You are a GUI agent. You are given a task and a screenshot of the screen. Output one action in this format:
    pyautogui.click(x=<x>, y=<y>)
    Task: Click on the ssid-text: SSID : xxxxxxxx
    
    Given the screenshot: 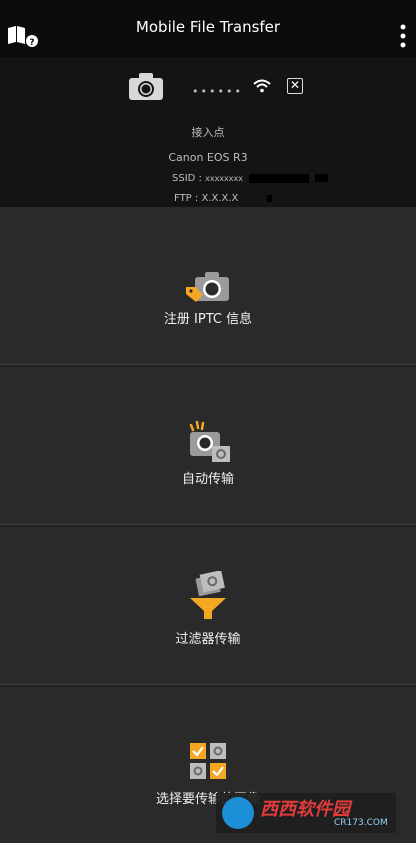 What is the action you would take?
    pyautogui.click(x=207, y=178)
    